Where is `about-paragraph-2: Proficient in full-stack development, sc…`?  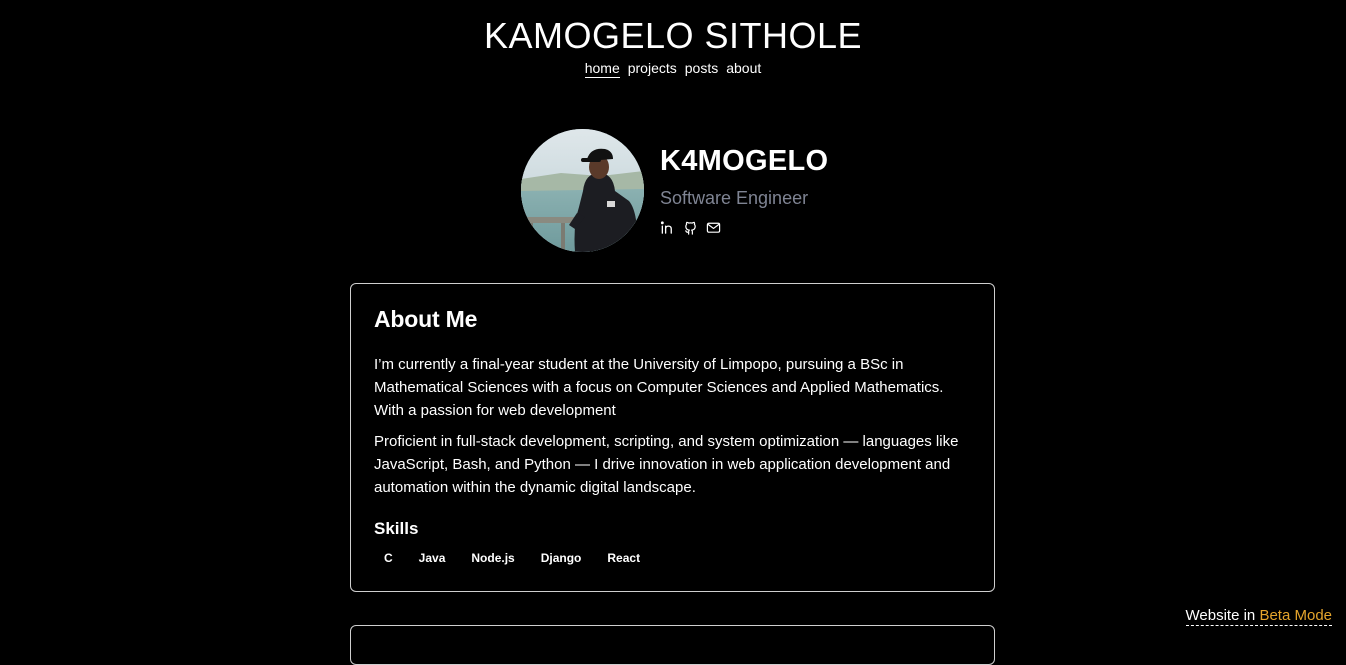 about-paragraph-2: Proficient in full-stack development, sc… is located at coordinates (672, 464).